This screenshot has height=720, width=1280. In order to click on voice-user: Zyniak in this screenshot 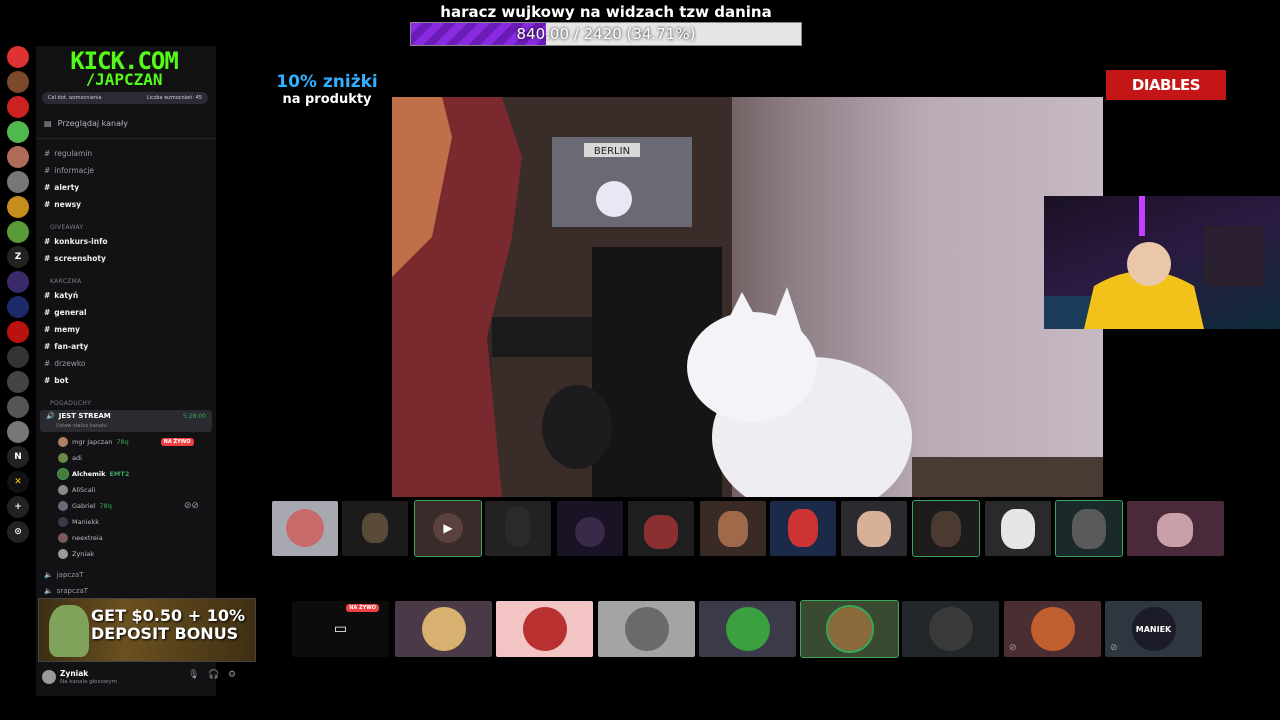, I will do `click(76, 554)`.